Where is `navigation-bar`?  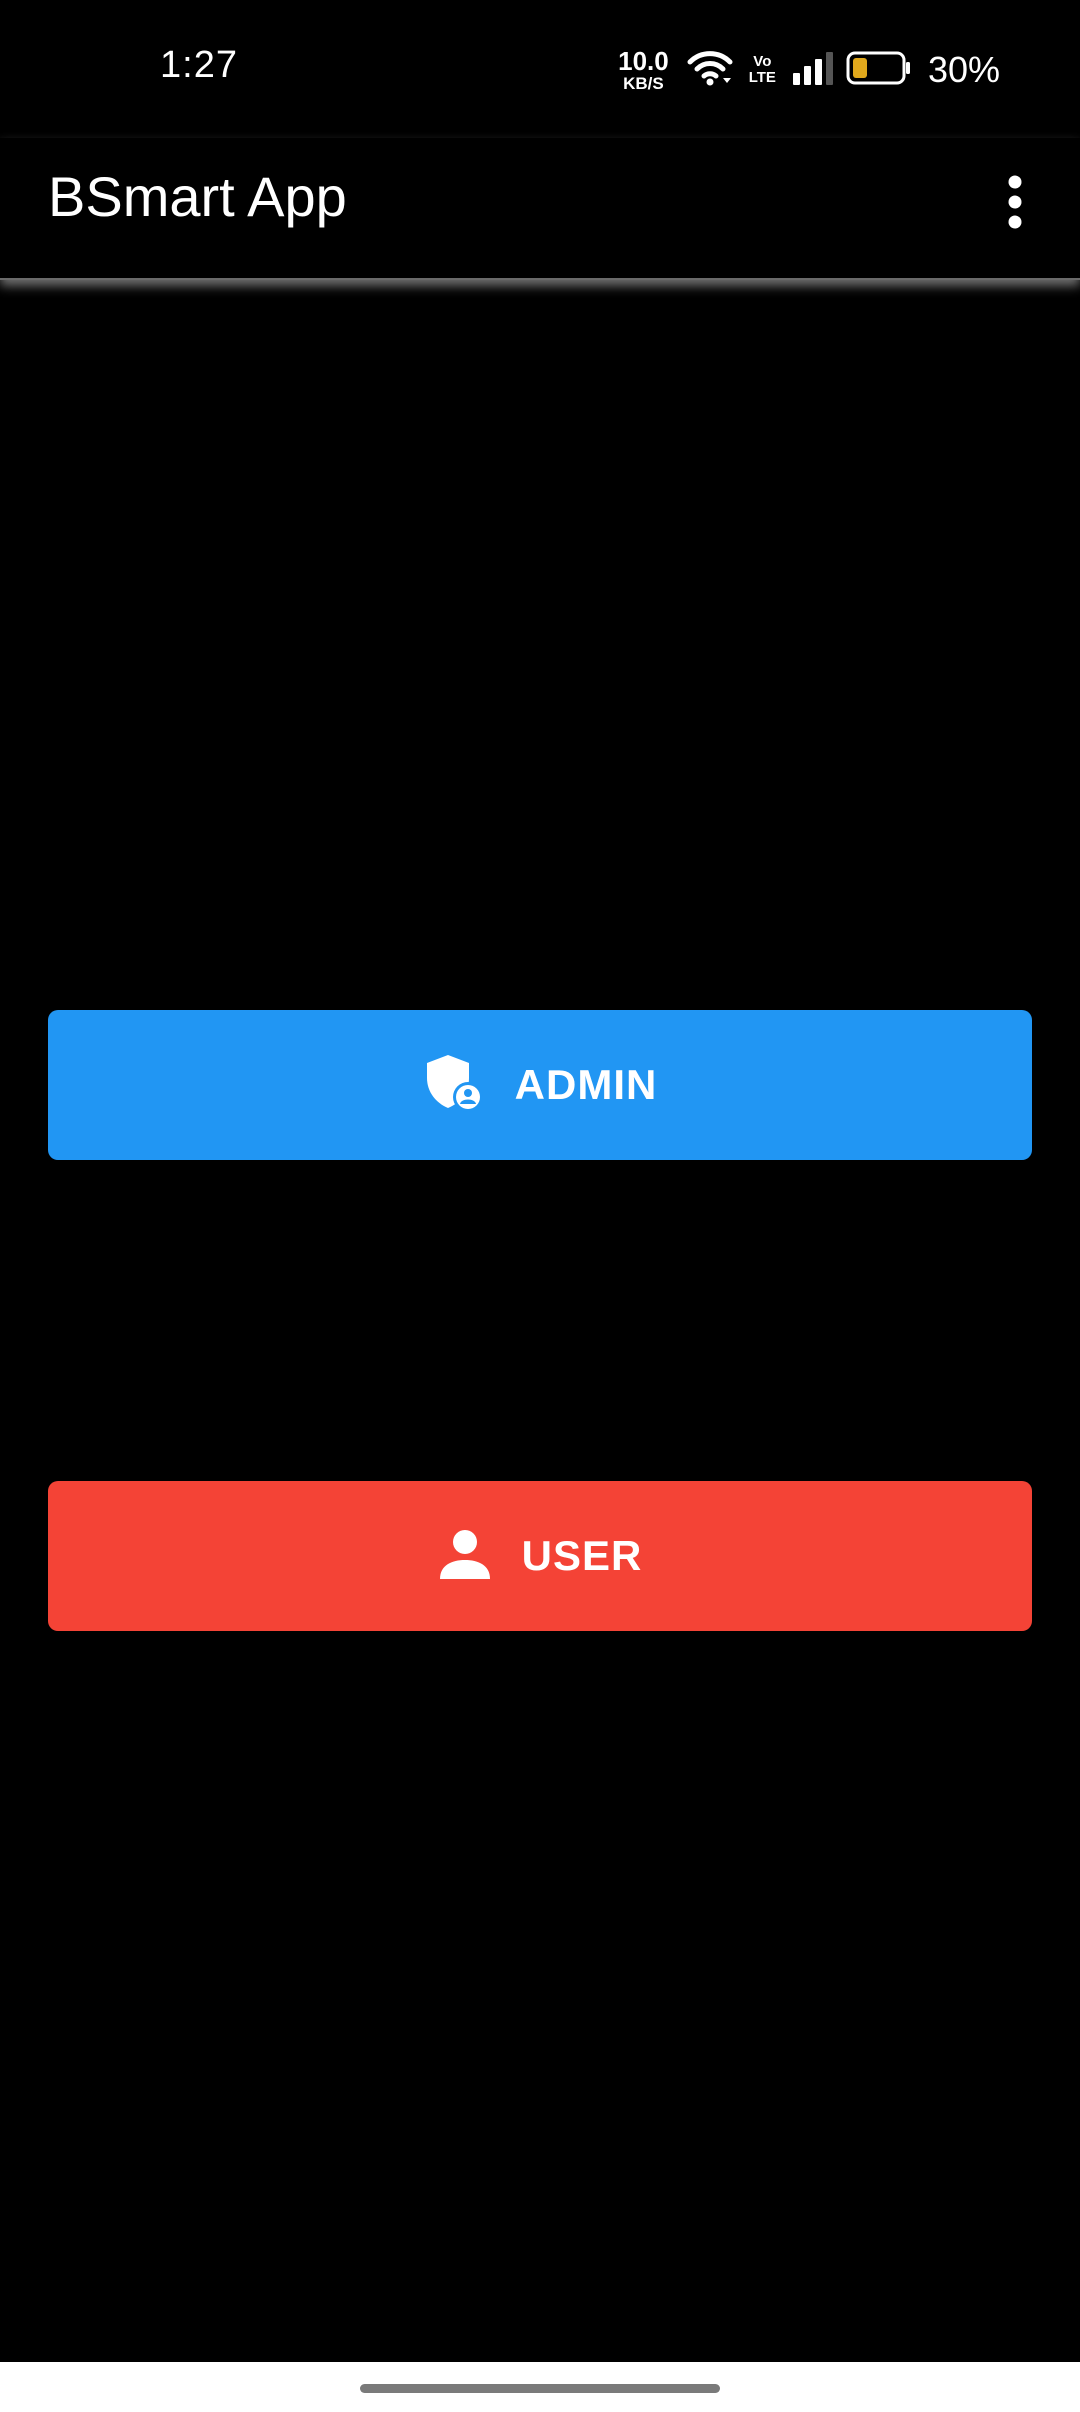
navigation-bar is located at coordinates (540, 2387).